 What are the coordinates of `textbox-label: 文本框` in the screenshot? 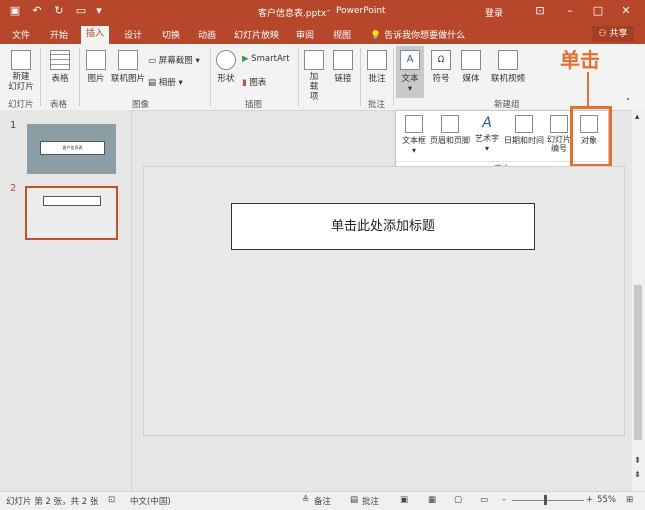 It's located at (414, 140).